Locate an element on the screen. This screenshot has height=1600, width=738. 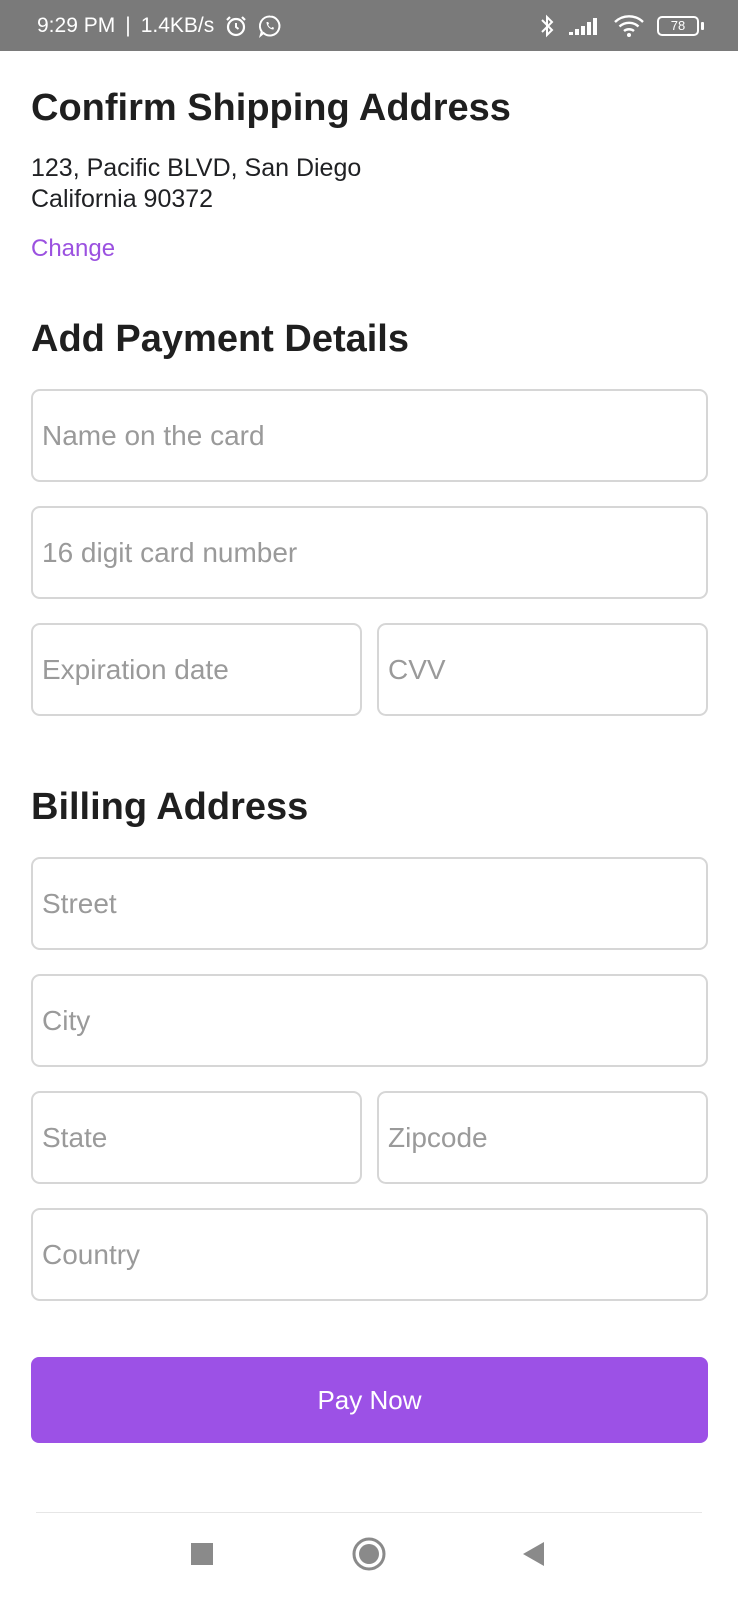
alarm-icon is located at coordinates (236, 26).